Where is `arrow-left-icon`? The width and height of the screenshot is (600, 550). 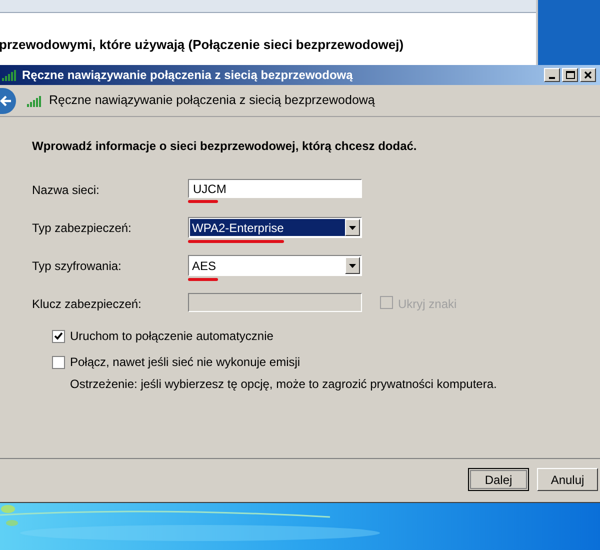
arrow-left-icon is located at coordinates (6, 100).